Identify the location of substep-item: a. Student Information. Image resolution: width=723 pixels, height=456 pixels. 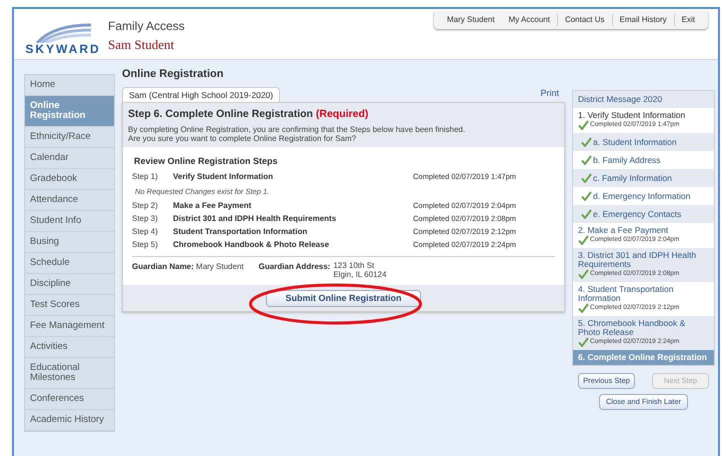
(643, 142).